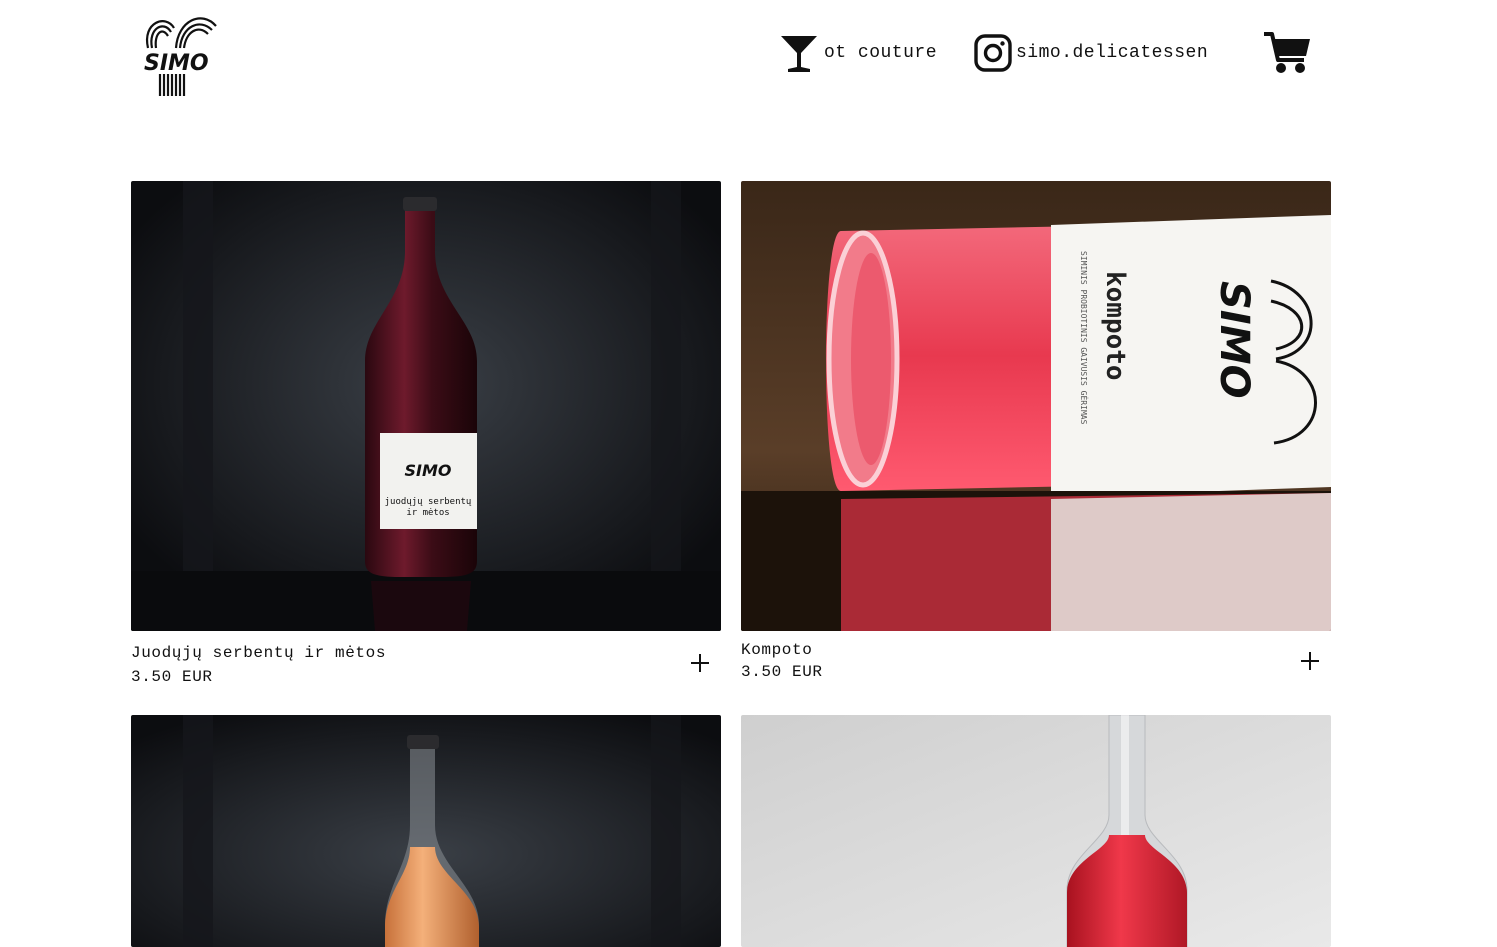 Image resolution: width=1497 pixels, height=947 pixels. What do you see at coordinates (259, 653) in the screenshot?
I see `product-name: Juodųjų serbentų ir mėtos` at bounding box center [259, 653].